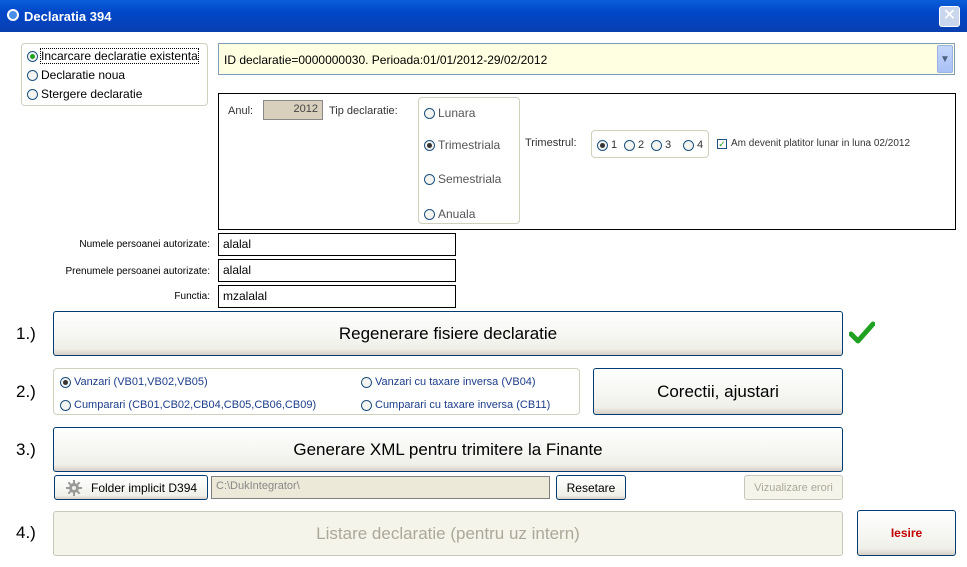 The image size is (967, 567). Describe the element at coordinates (92, 94) in the screenshot. I see `radio-label: Stergere declaratie` at that location.